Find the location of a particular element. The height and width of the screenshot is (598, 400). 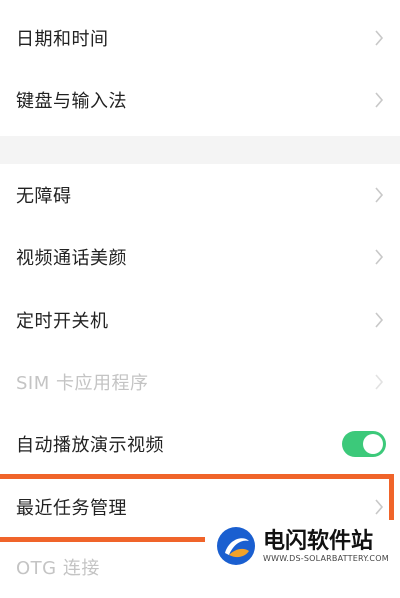

watermark: 电闪软件站 WWW.DS-SOLARBATTERY.COM is located at coordinates (302, 546).